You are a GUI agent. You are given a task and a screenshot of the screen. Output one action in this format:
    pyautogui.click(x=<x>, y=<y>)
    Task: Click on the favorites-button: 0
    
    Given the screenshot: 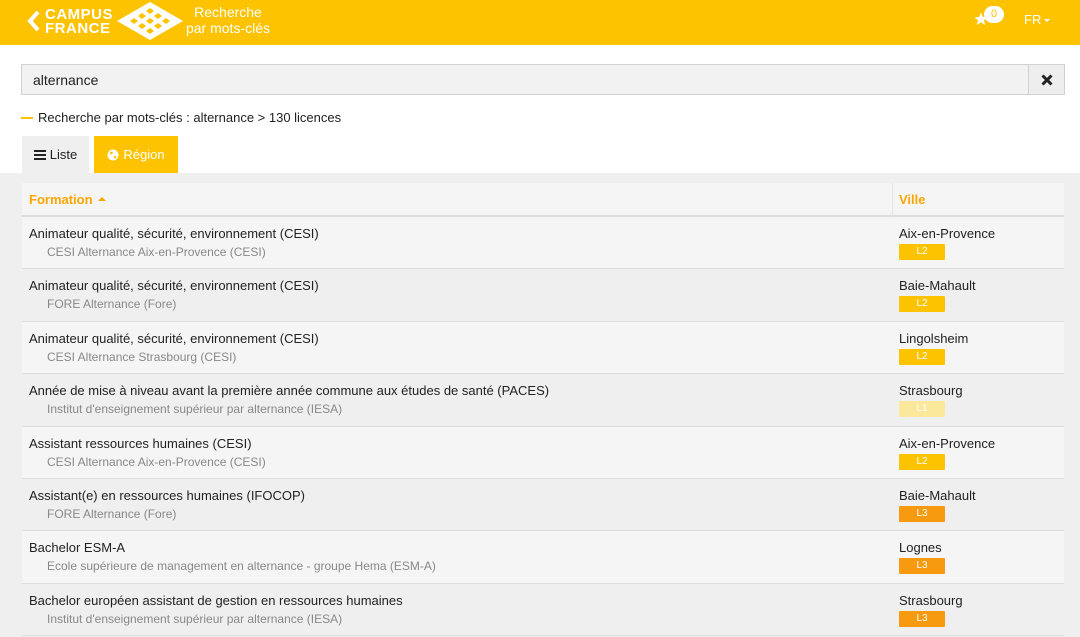 What is the action you would take?
    pyautogui.click(x=990, y=18)
    